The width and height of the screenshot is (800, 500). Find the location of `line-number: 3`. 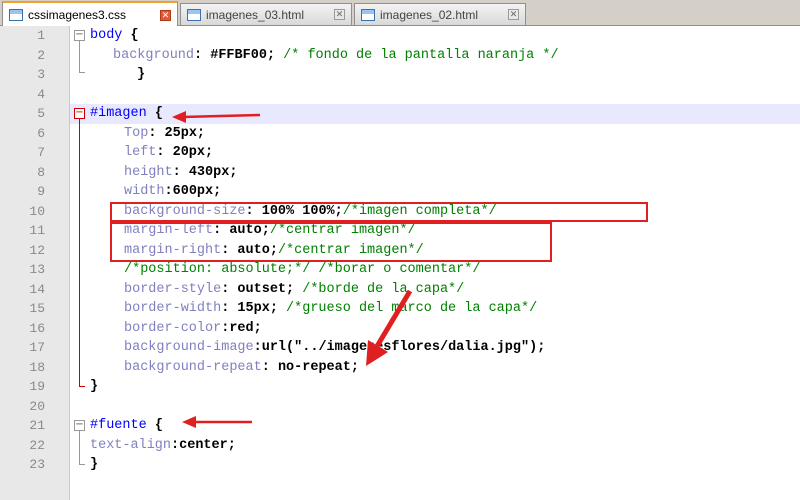

line-number: 3 is located at coordinates (41, 74).